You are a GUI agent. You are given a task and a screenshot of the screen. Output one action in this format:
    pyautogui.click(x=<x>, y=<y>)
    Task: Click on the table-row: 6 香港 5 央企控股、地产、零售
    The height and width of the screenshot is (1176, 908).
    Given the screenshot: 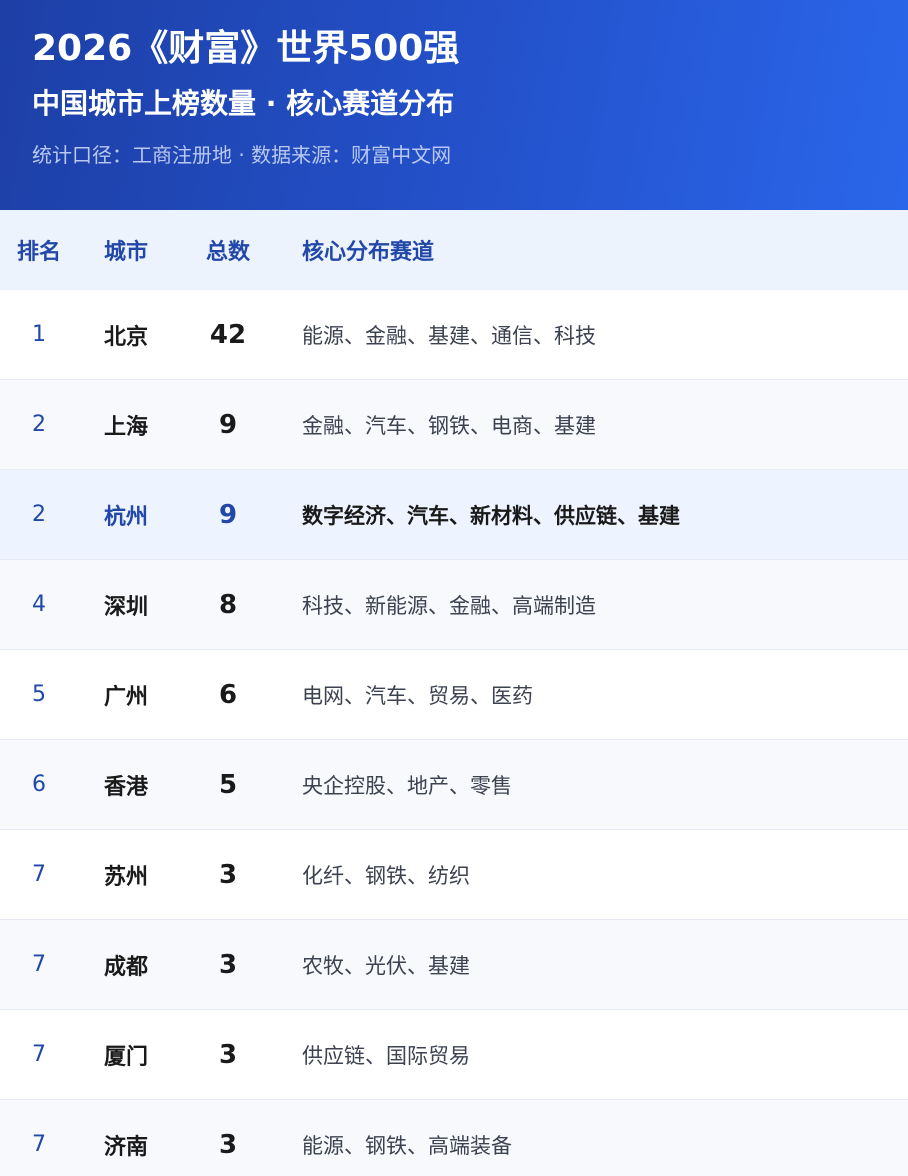 What is the action you would take?
    pyautogui.click(x=454, y=785)
    